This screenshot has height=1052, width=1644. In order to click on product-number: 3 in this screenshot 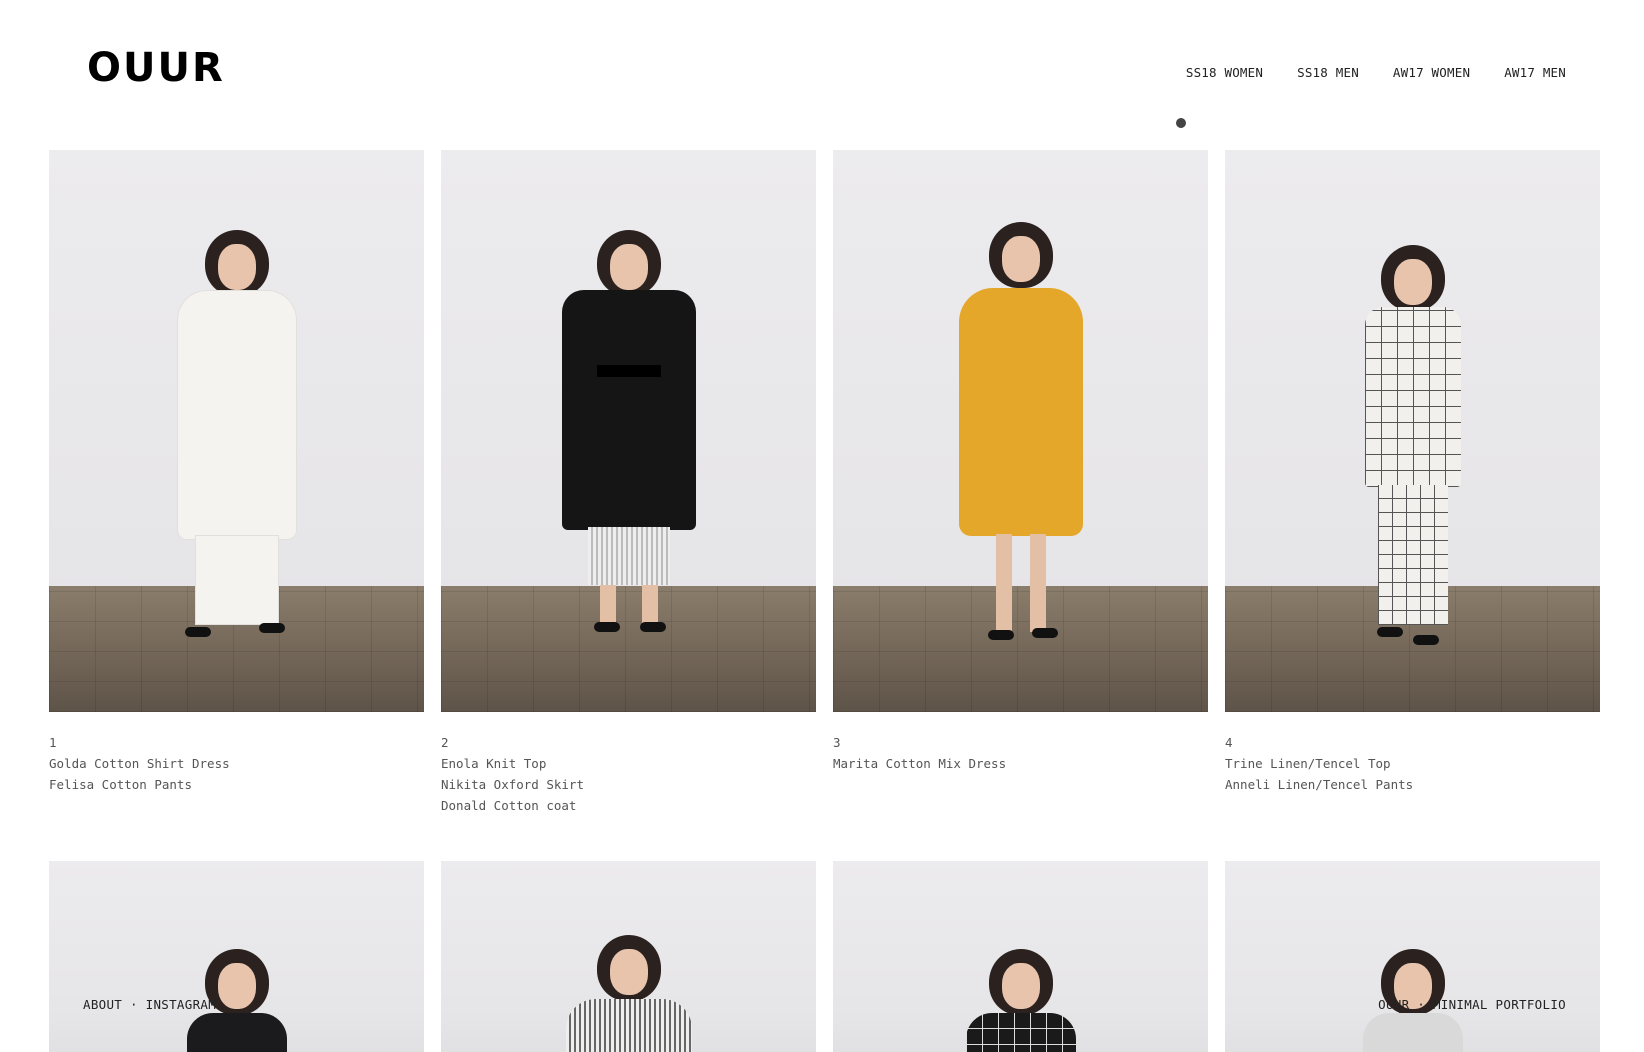, I will do `click(837, 742)`.